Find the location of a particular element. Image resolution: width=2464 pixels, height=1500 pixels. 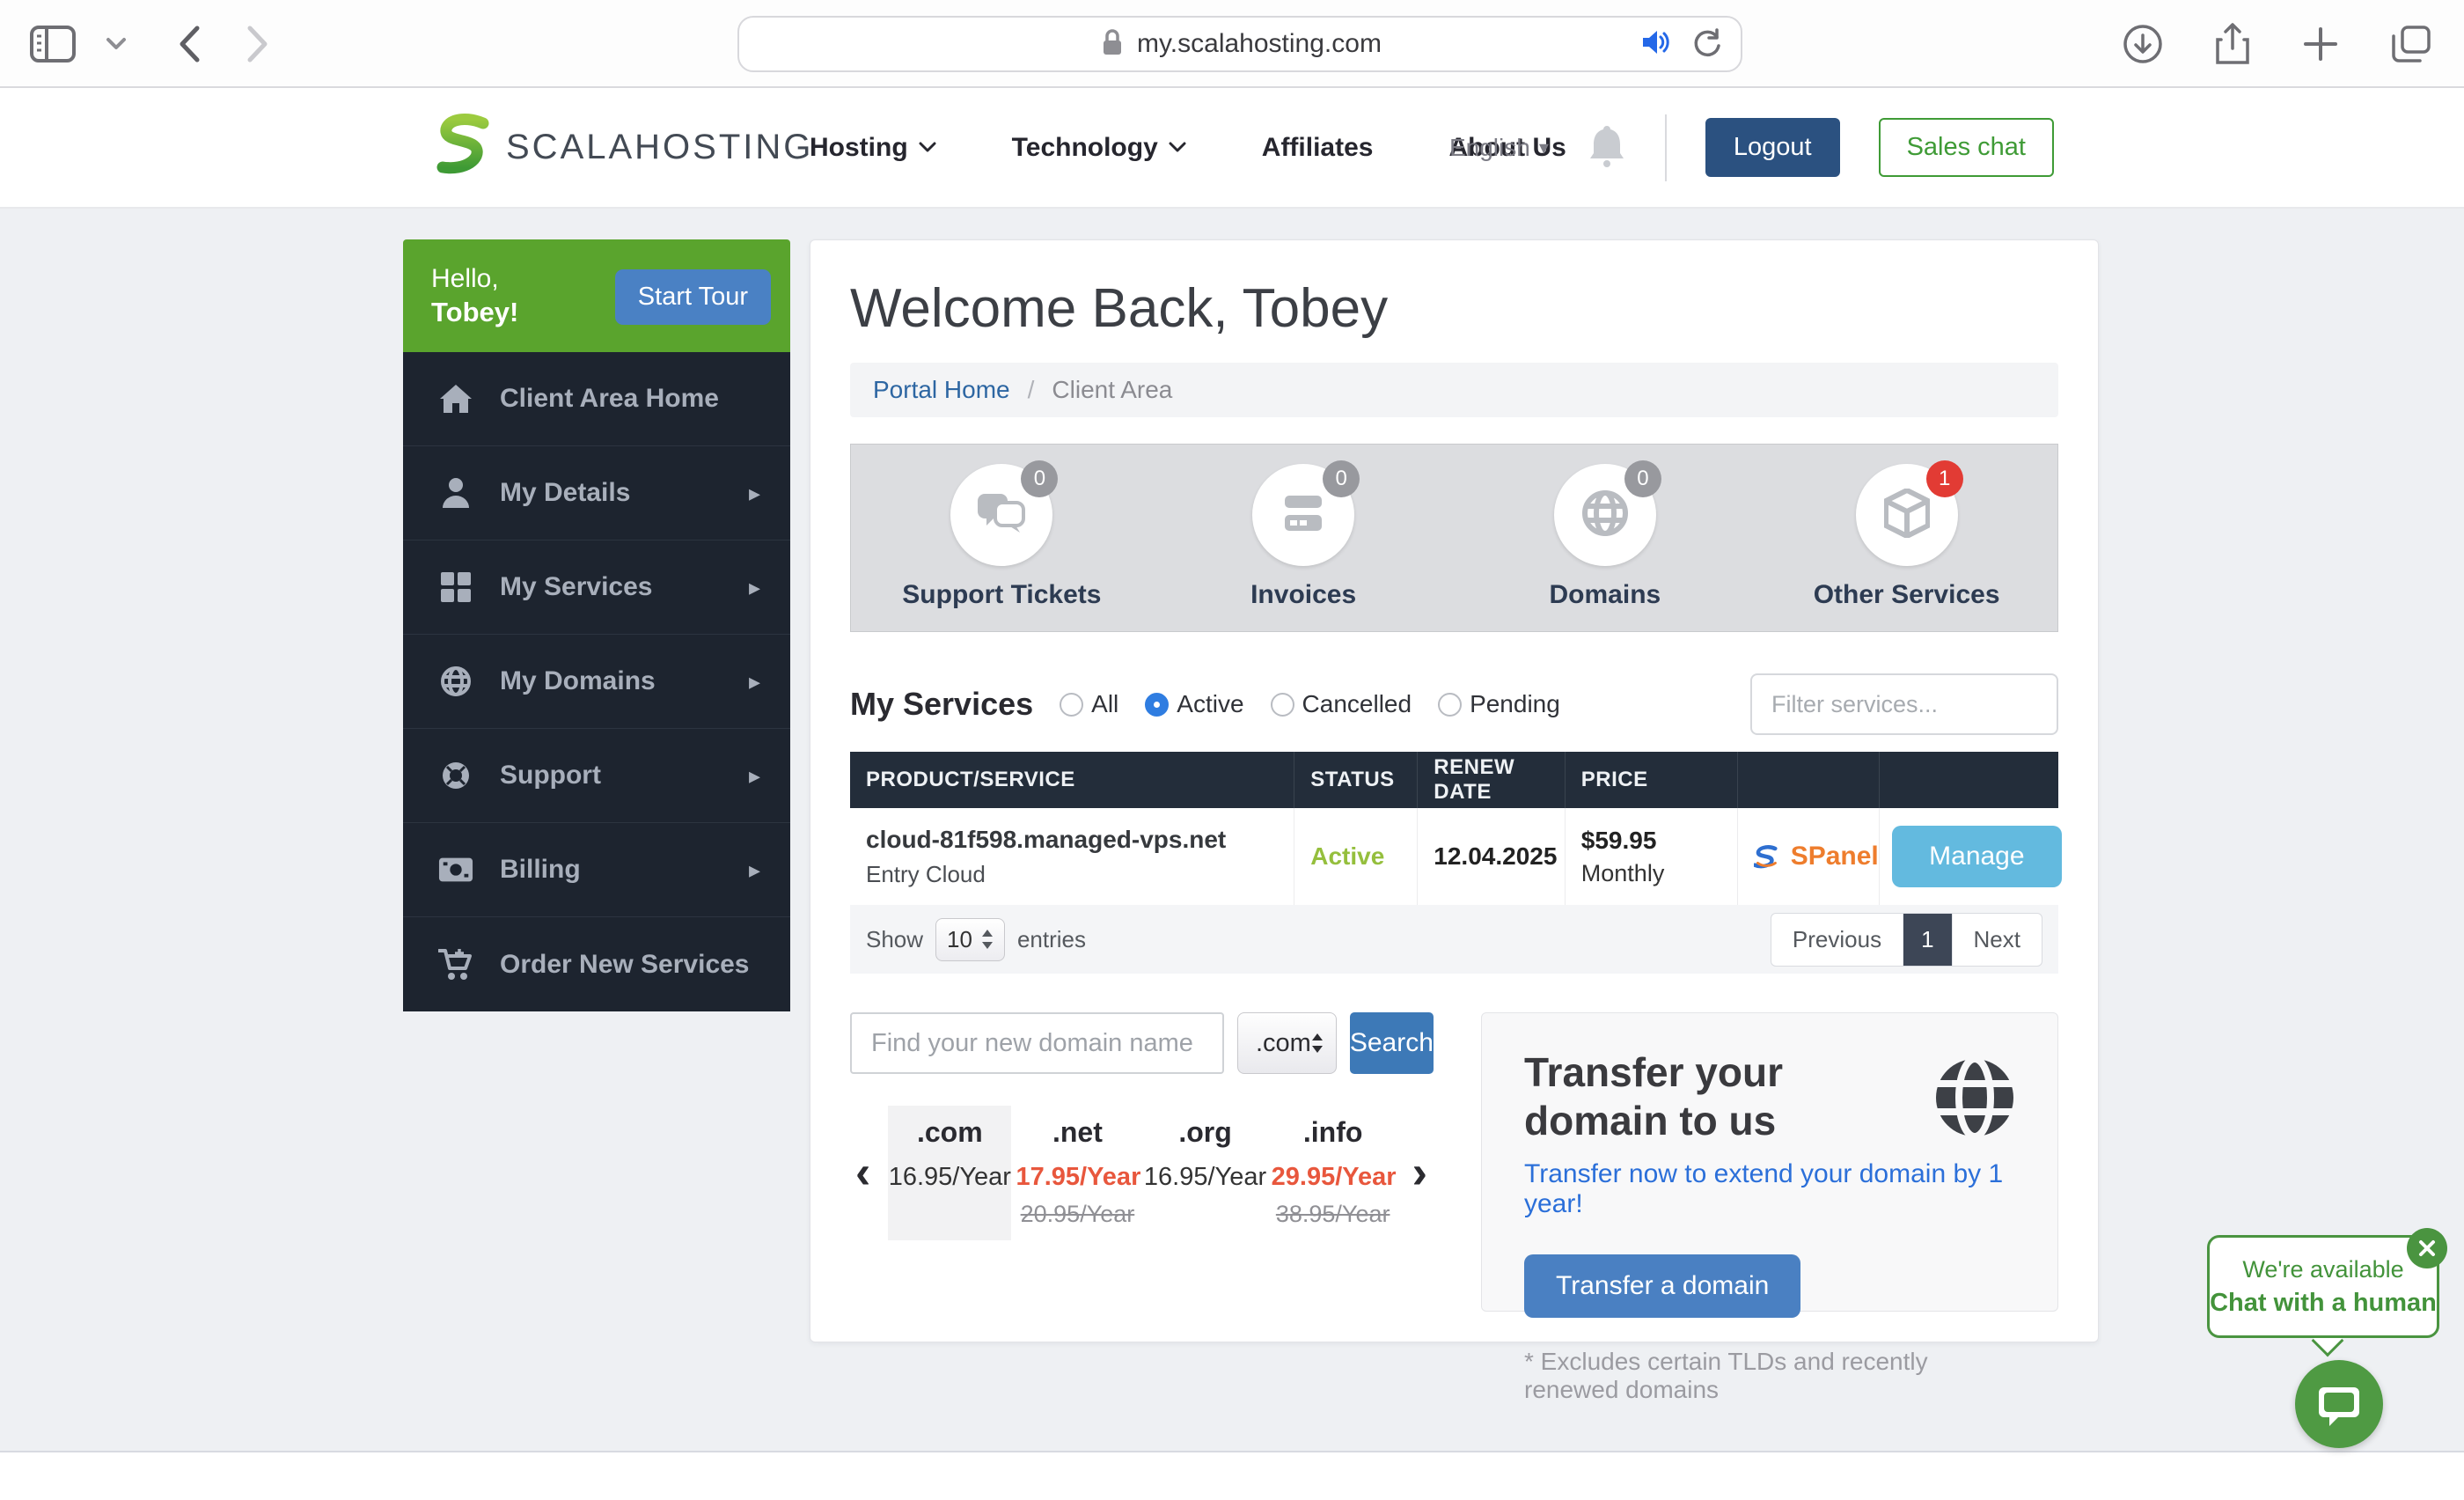

tld-org: .org 16.95/Year is located at coordinates (1205, 1173).